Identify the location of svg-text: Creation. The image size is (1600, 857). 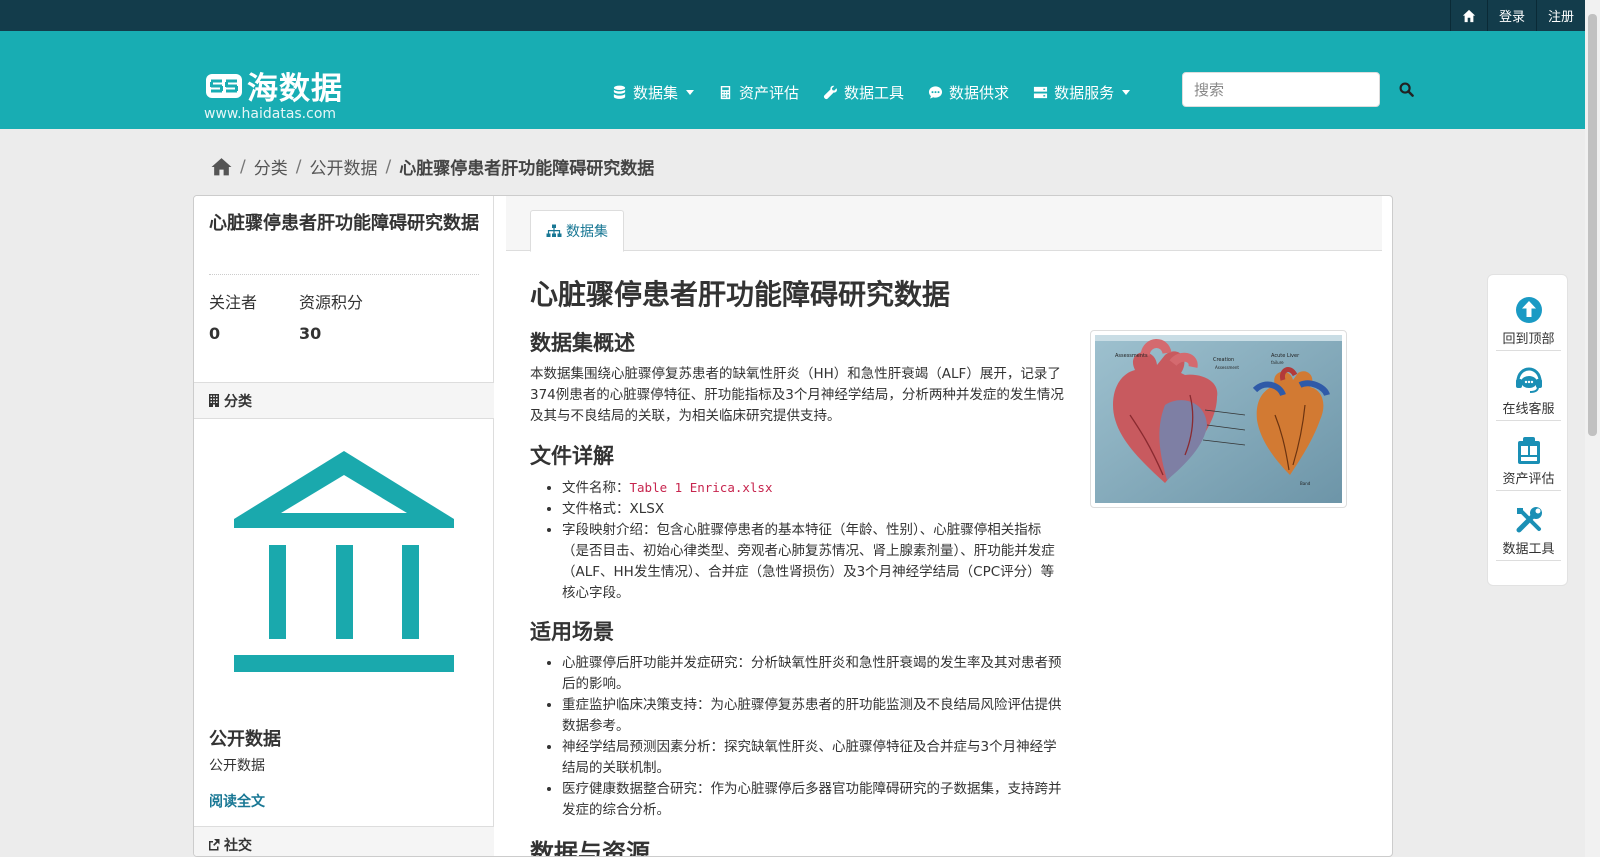
(1223, 360).